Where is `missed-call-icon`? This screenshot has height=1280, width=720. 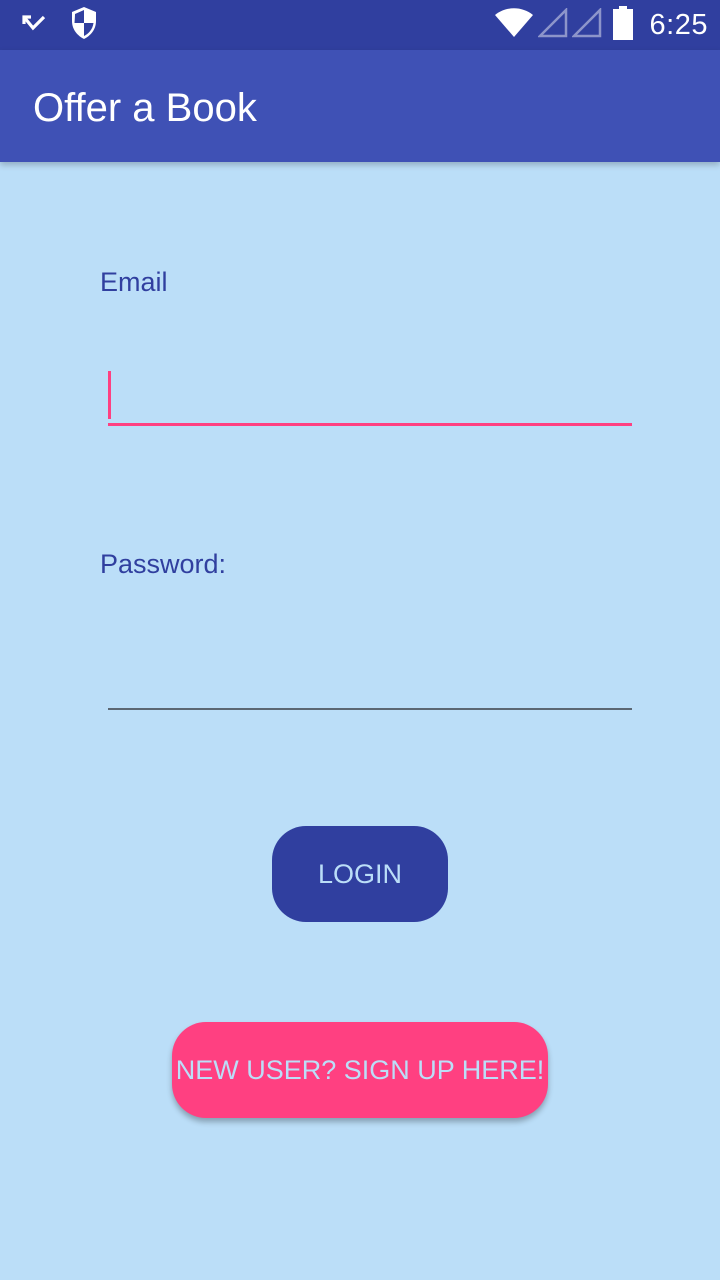 missed-call-icon is located at coordinates (34, 25).